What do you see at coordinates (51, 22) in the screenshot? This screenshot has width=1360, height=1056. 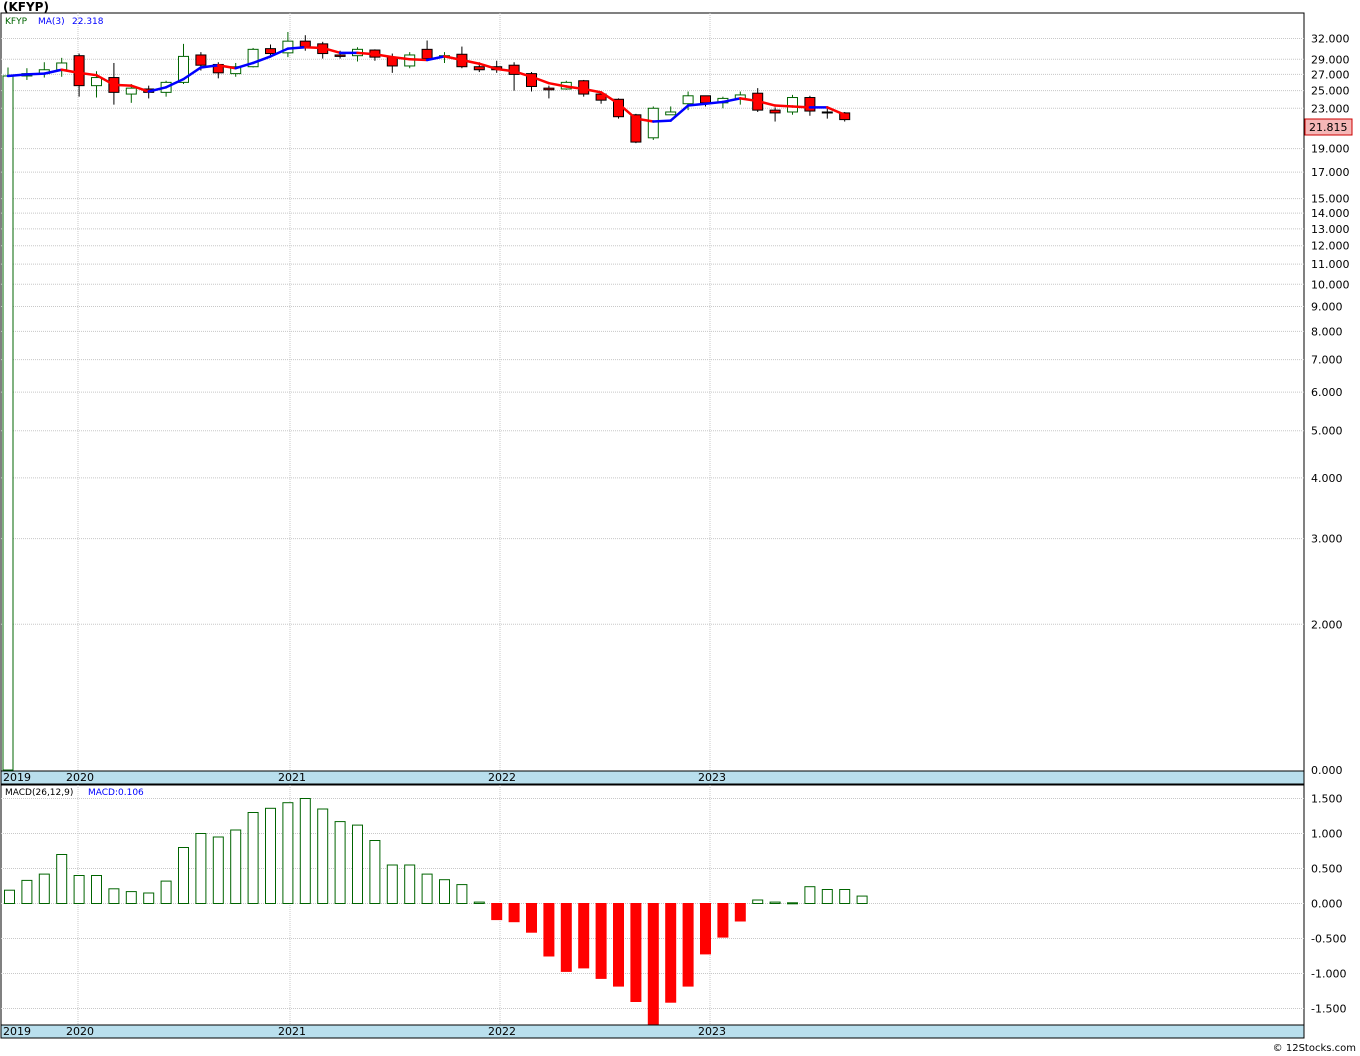 I see `ma-label: MA(3)` at bounding box center [51, 22].